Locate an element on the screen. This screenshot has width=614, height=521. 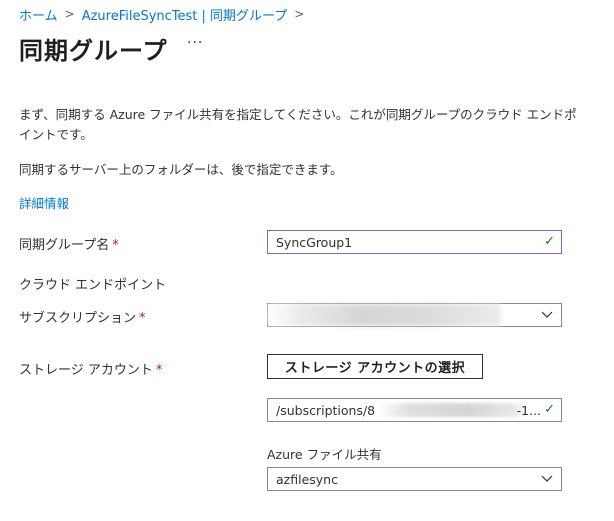
page-title: 同期グループ is located at coordinates (93, 51).